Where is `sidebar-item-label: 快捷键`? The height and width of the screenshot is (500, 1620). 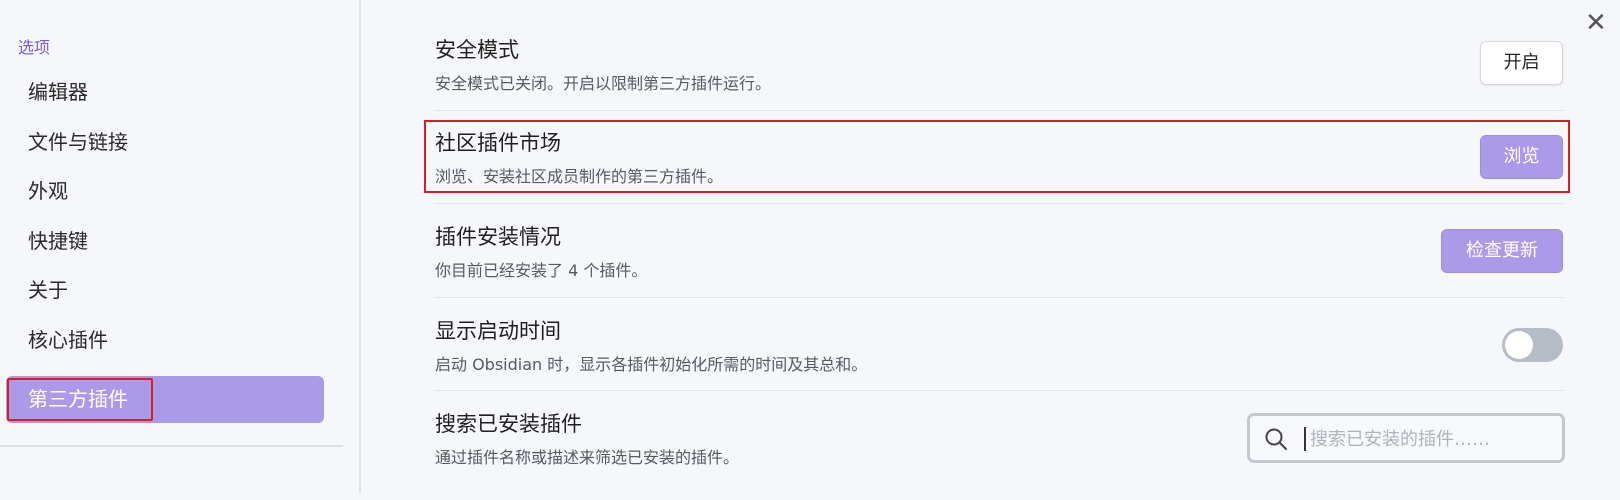 sidebar-item-label: 快捷键 is located at coordinates (58, 241).